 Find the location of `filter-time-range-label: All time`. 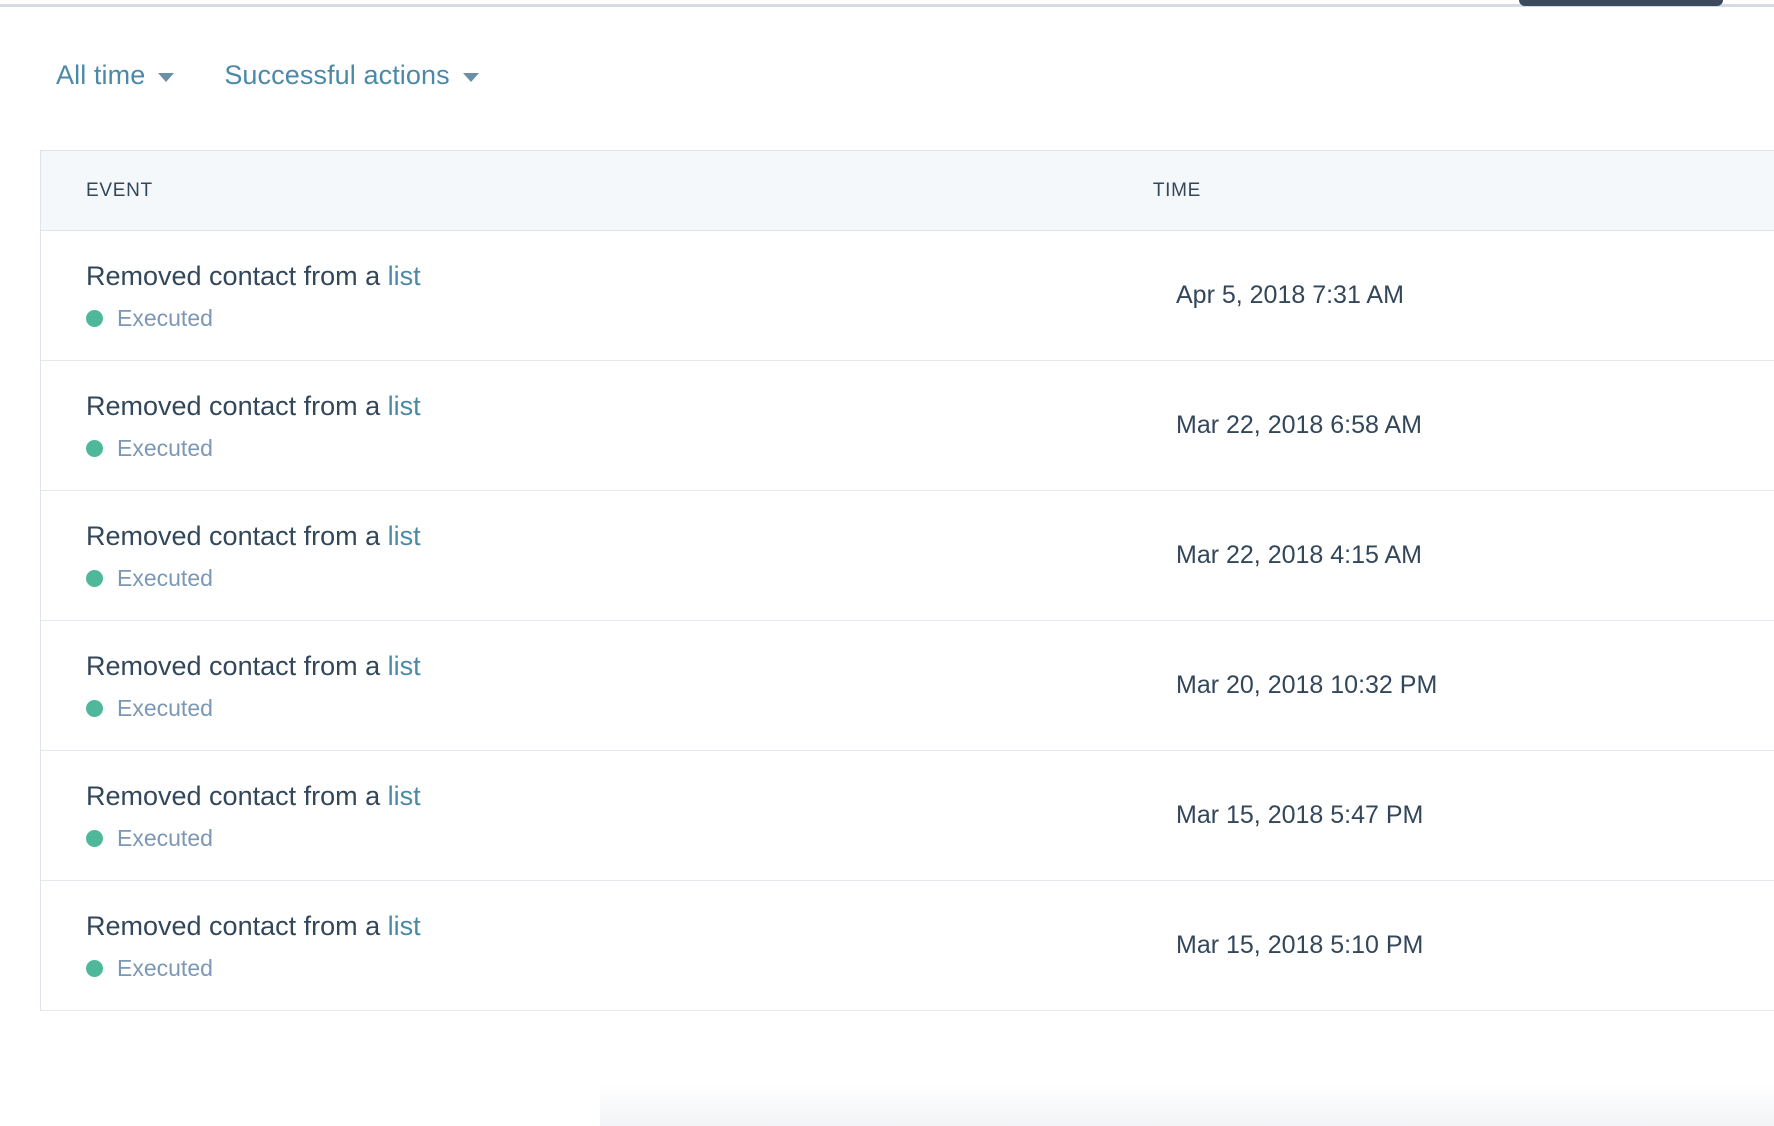

filter-time-range-label: All time is located at coordinates (101, 75).